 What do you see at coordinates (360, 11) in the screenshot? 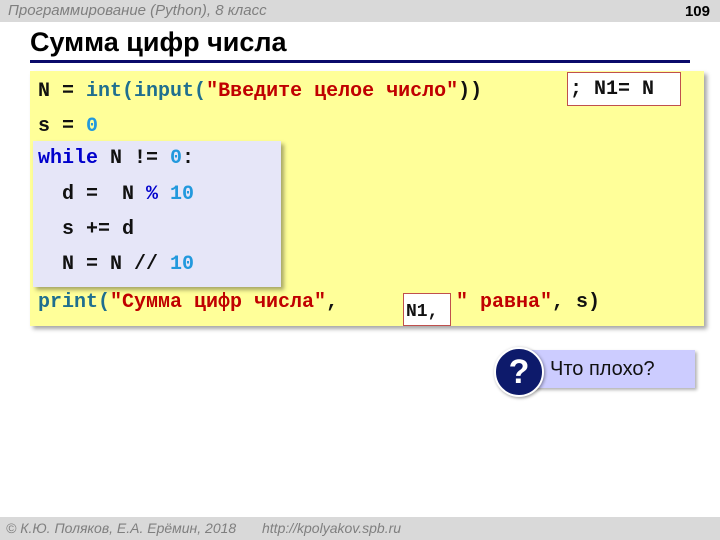
I see `header-bar: Программирование (Python), 8 класс 109` at bounding box center [360, 11].